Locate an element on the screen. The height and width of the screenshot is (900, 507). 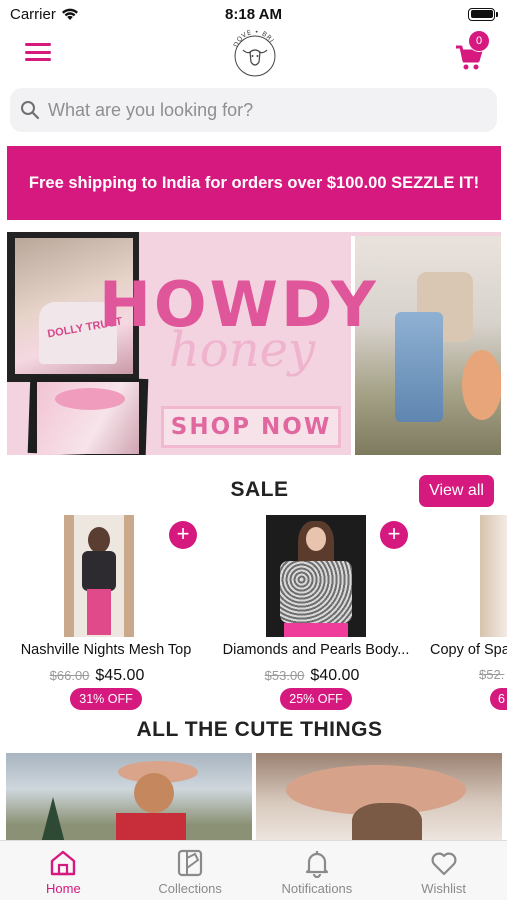
product-photo-face is located at coordinates (316, 539).